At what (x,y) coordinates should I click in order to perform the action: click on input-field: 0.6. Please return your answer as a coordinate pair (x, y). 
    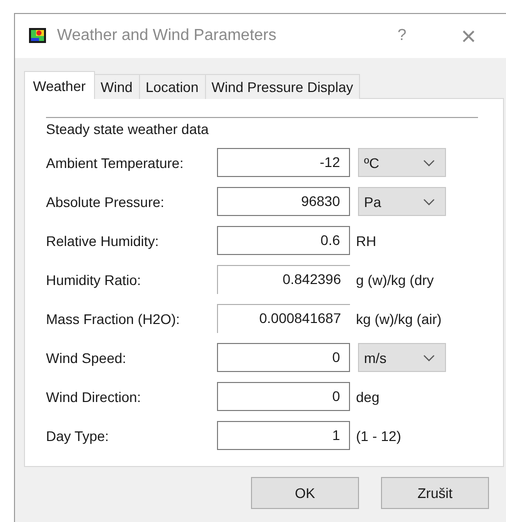
    Looking at the image, I should click on (283, 240).